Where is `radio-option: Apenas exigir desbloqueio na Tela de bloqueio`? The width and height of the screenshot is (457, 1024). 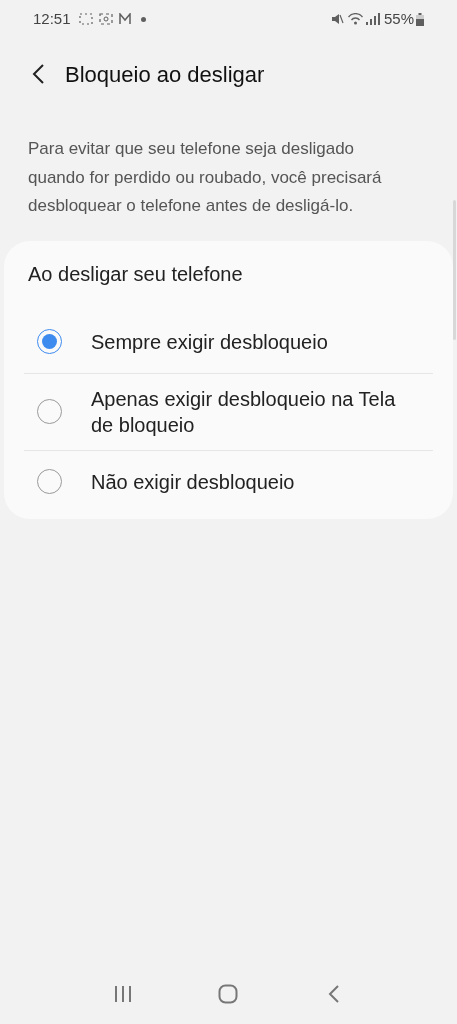 radio-option: Apenas exigir desbloqueio na Tela de bloqueio is located at coordinates (228, 411).